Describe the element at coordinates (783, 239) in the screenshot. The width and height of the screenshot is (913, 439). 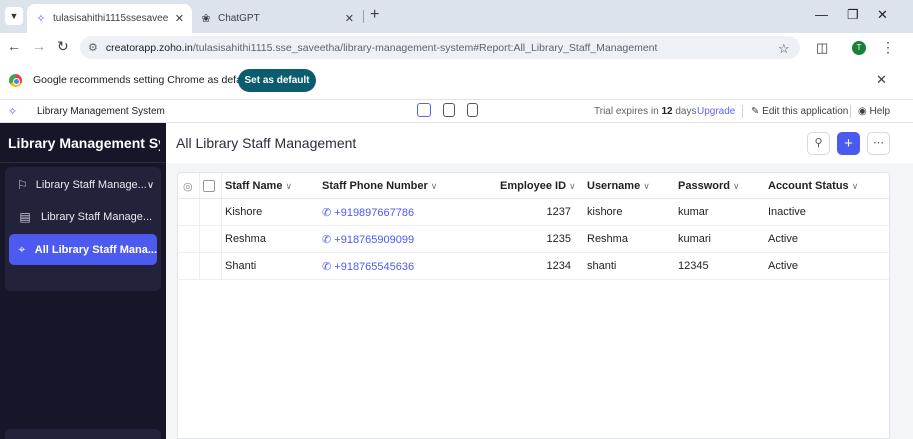
I see `cell-account-status: Active` at that location.